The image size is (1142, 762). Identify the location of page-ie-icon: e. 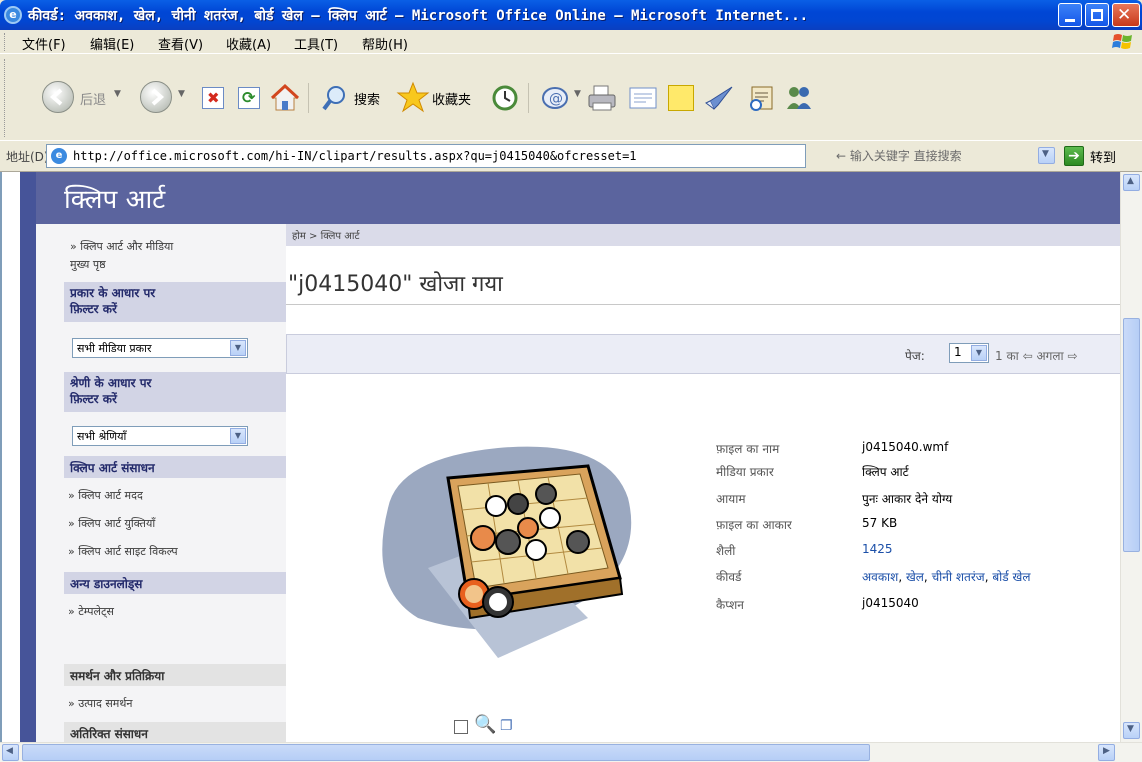
(59, 156).